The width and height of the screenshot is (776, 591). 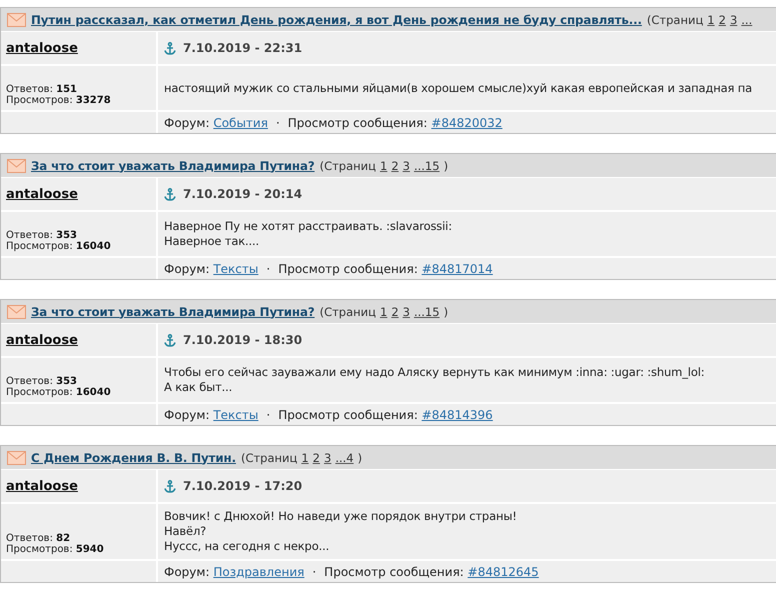 What do you see at coordinates (185, 531) in the screenshot?
I see `post-text: Навёл?` at bounding box center [185, 531].